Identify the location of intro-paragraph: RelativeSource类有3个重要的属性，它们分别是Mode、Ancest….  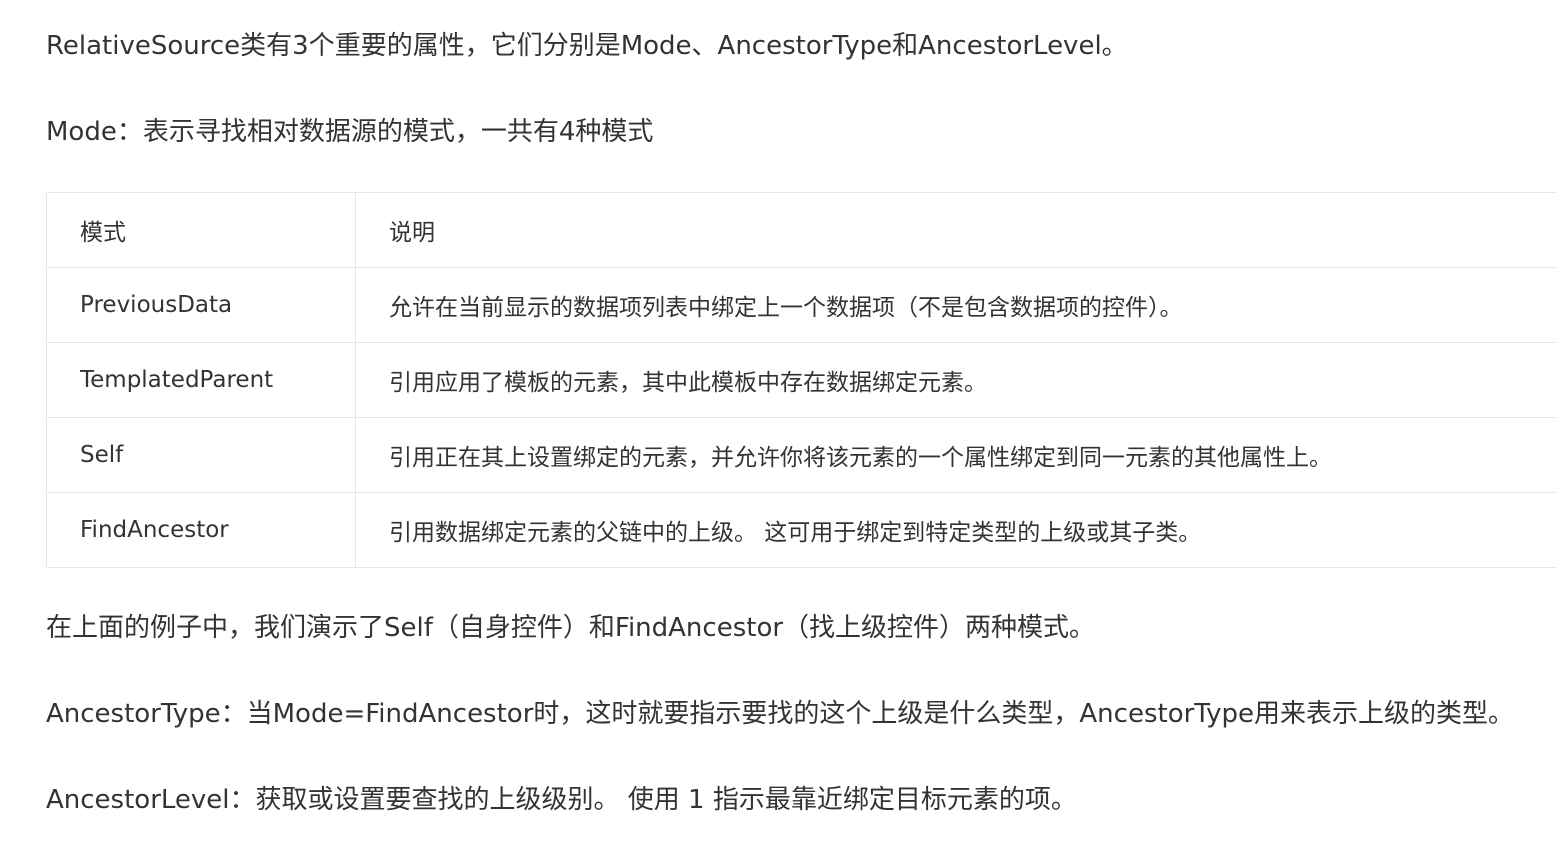
(587, 46).